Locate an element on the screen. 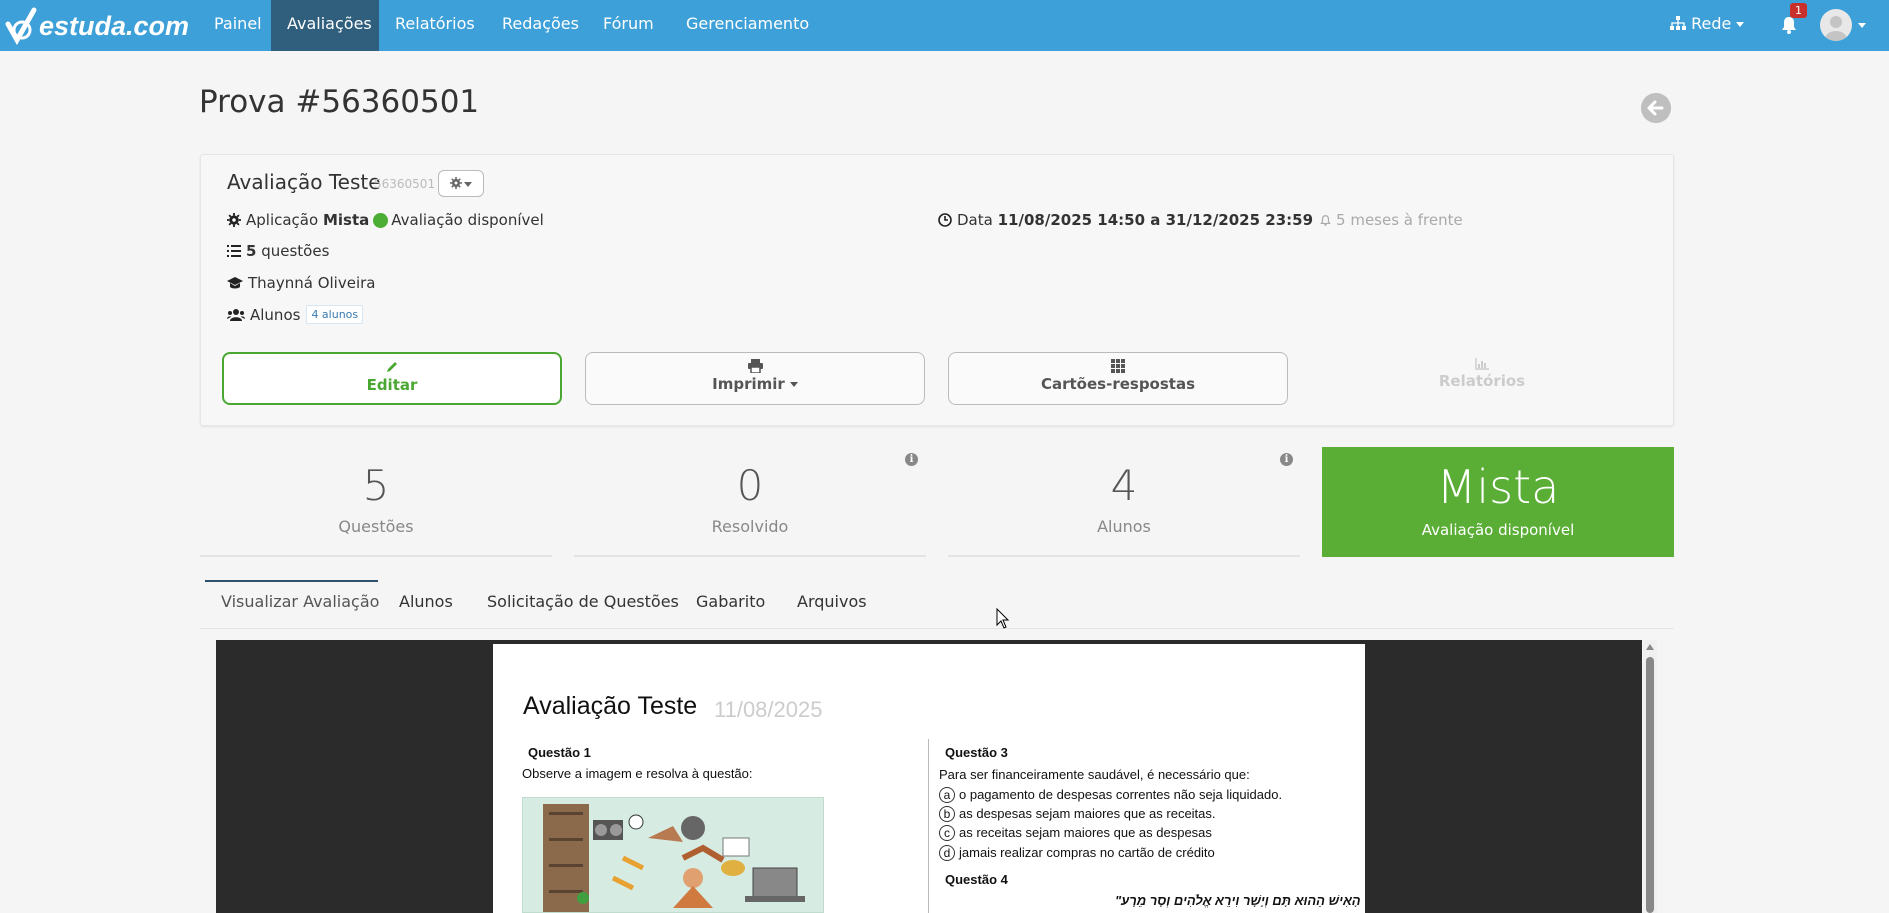 This screenshot has height=913, width=1889. nav-item-gerenciamento: Gerenciamento is located at coordinates (747, 25).